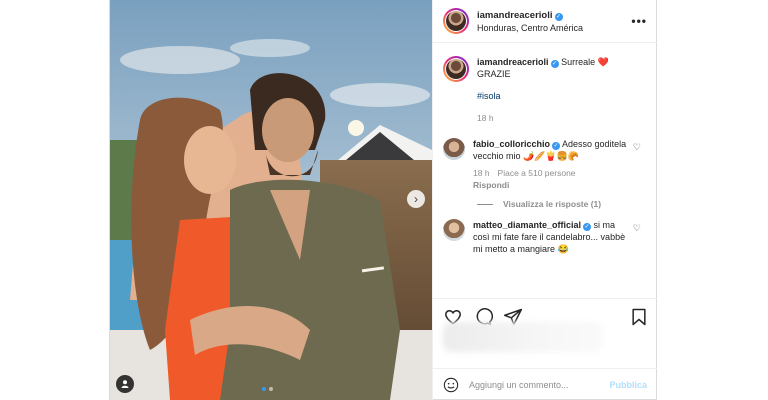  What do you see at coordinates (537, 173) in the screenshot?
I see `comment-likes: Piace a 510 persone` at bounding box center [537, 173].